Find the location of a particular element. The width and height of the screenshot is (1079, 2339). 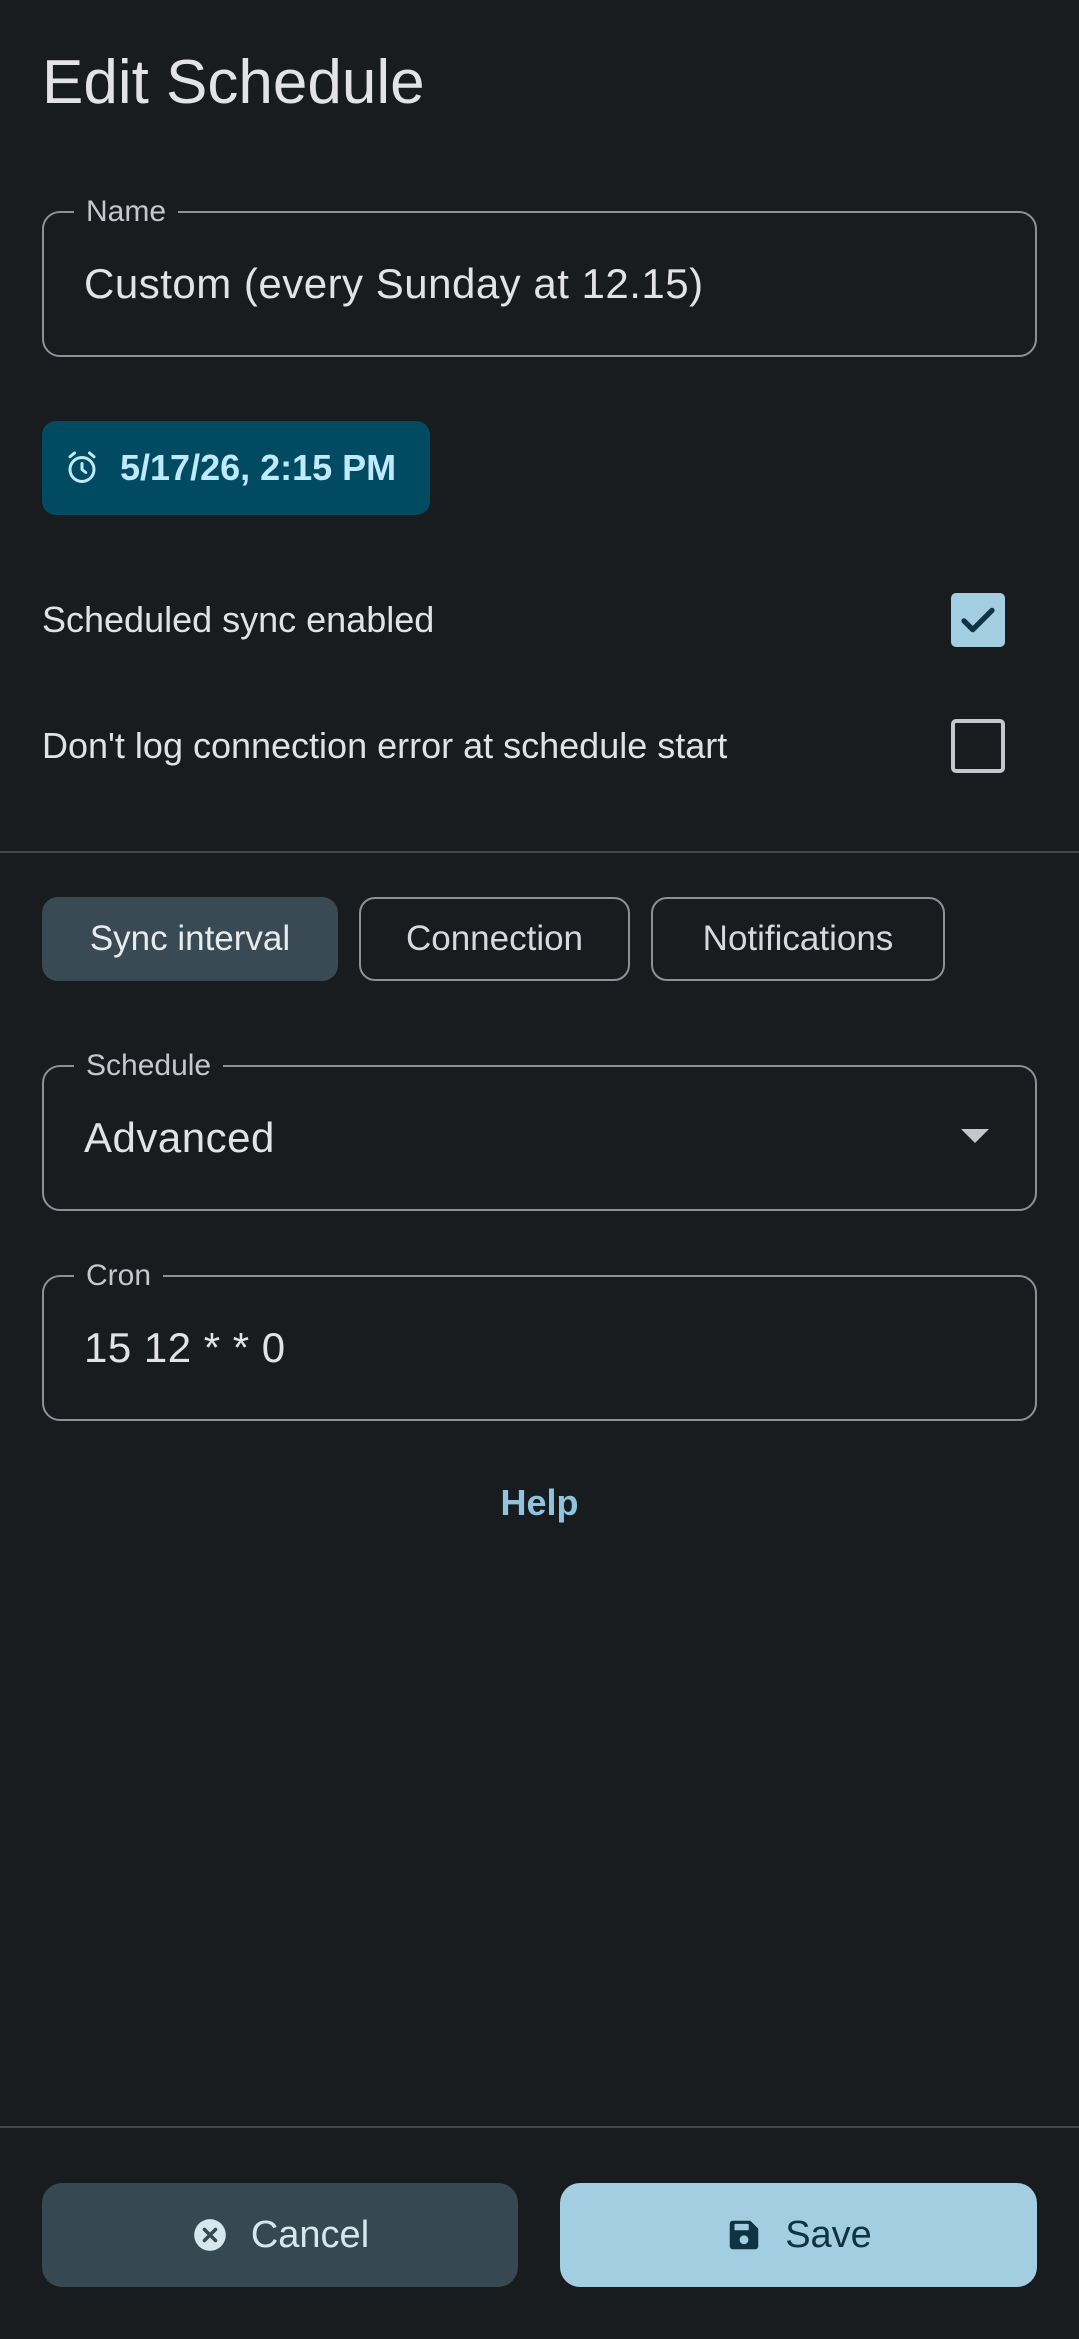

next-run-datetime-button: 5/17/26, 2:15 PM is located at coordinates (236, 468).